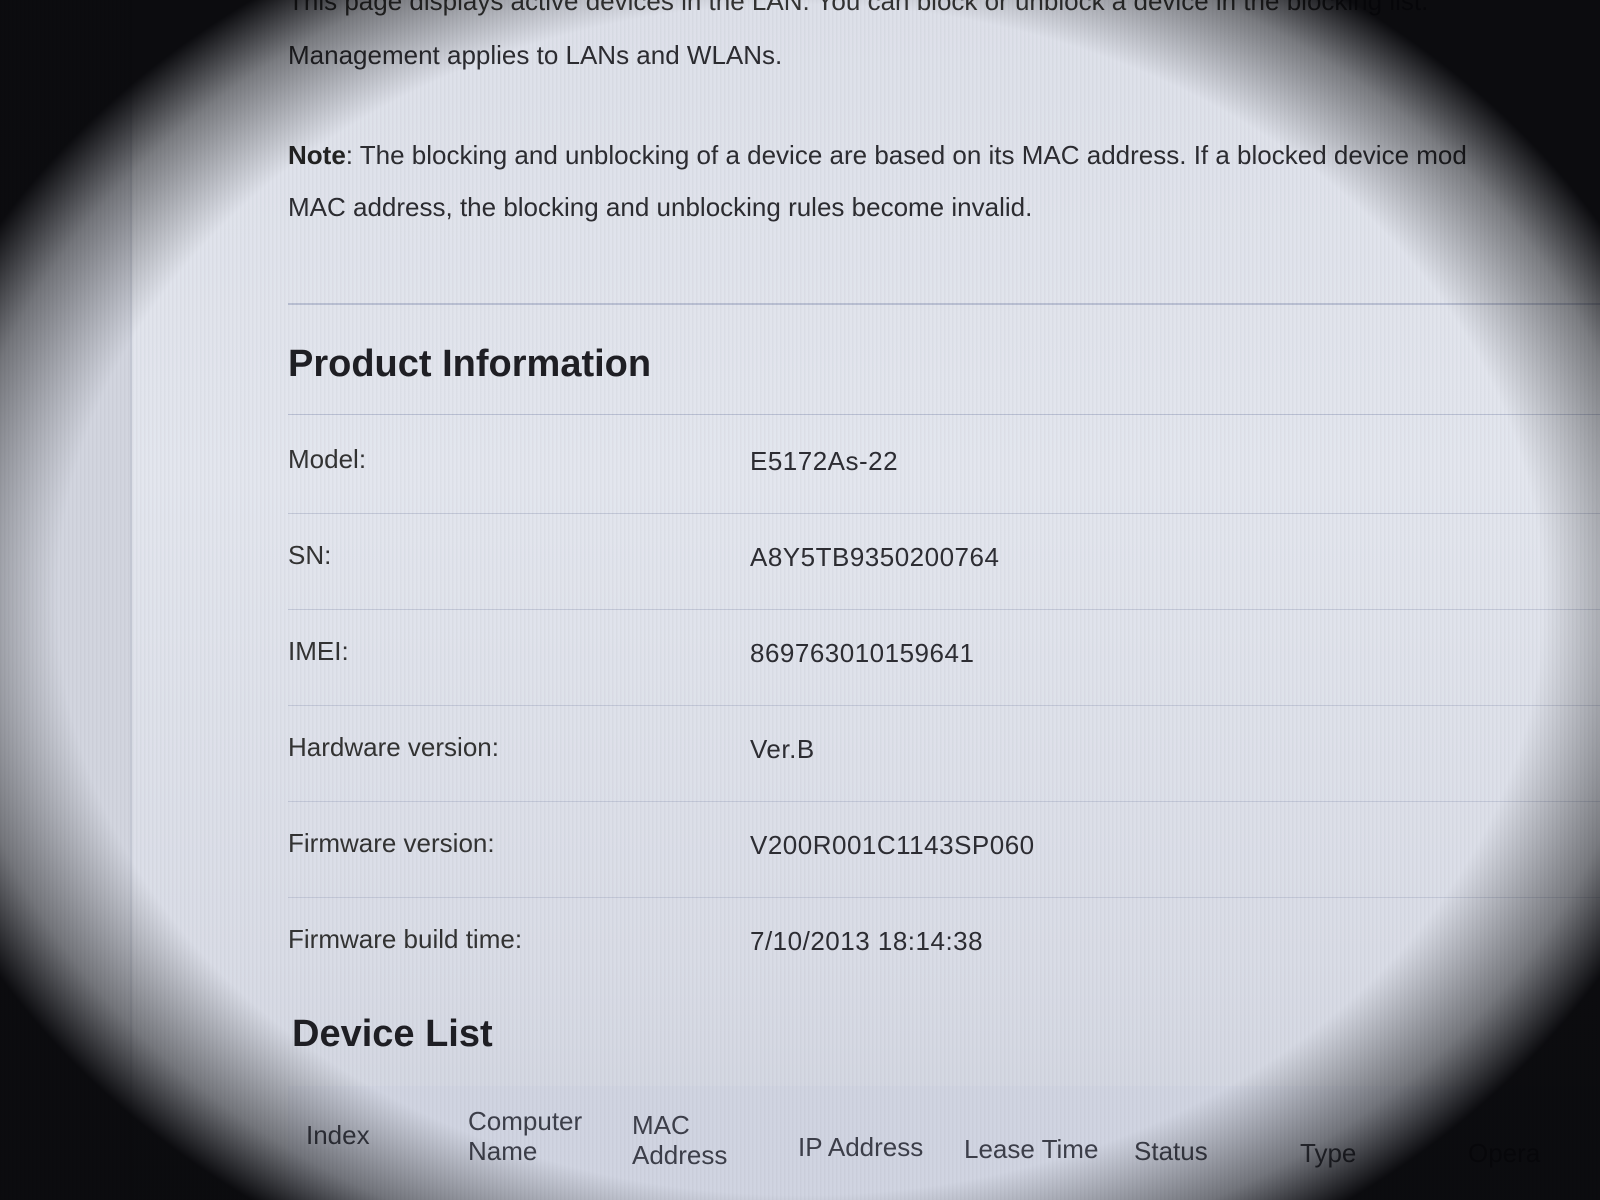 The image size is (1600, 1200). Describe the element at coordinates (338, 1135) in the screenshot. I see `column-header-index: Index` at that location.